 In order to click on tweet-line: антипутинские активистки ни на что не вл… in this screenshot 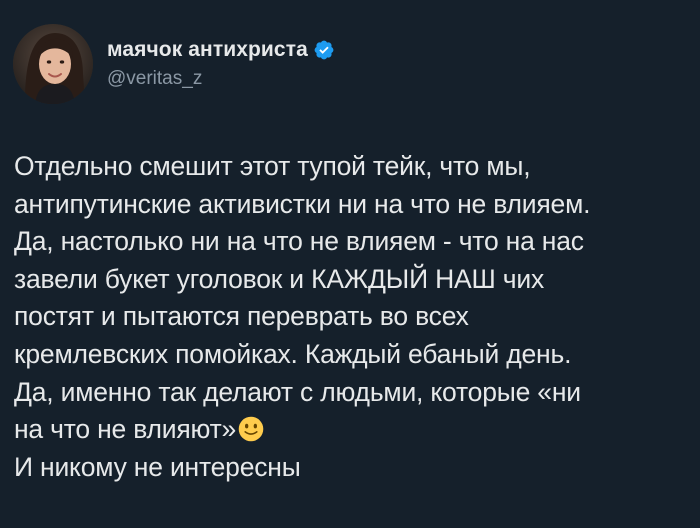, I will do `click(302, 203)`.